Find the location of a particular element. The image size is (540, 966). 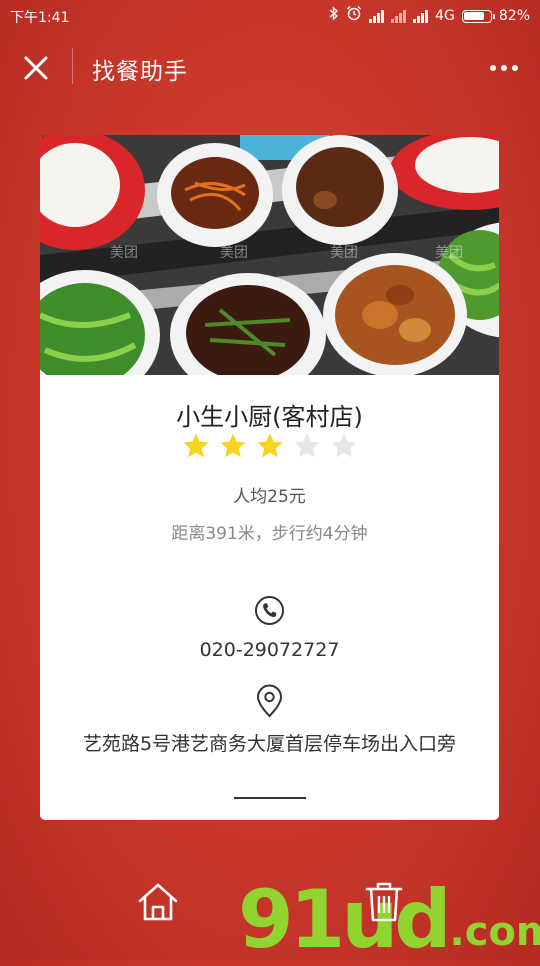

phone-icon is located at coordinates (269, 610).